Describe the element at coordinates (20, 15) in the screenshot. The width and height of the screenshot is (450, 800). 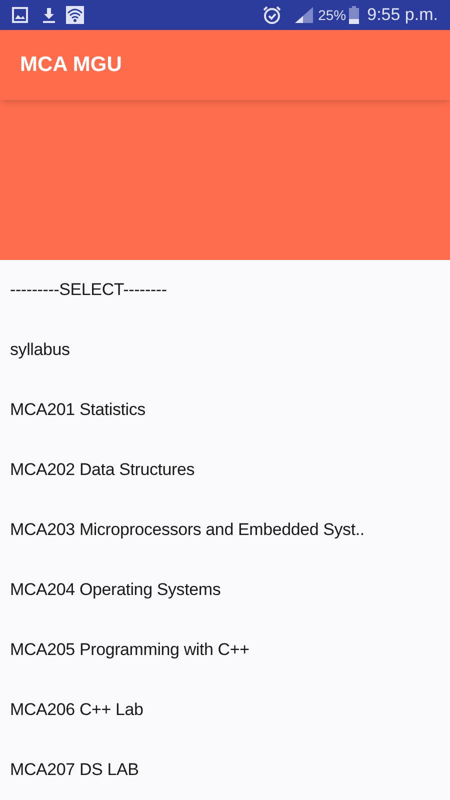
I see `image-icon` at that location.